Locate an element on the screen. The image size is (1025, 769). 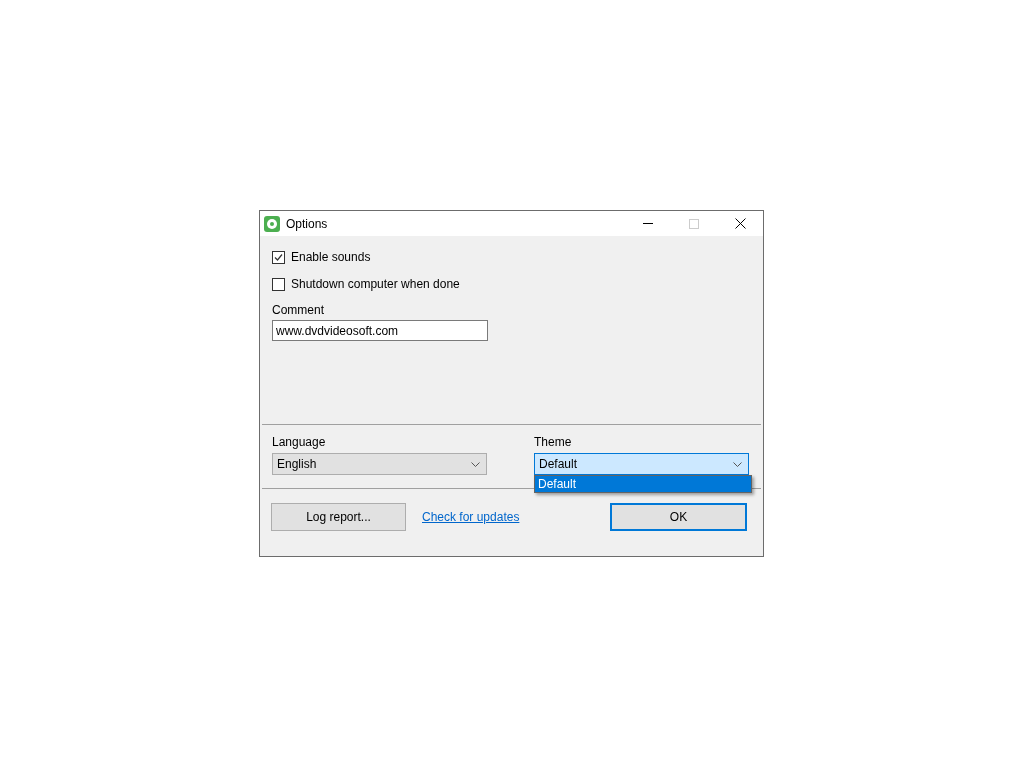
window-title: Options is located at coordinates (307, 223).